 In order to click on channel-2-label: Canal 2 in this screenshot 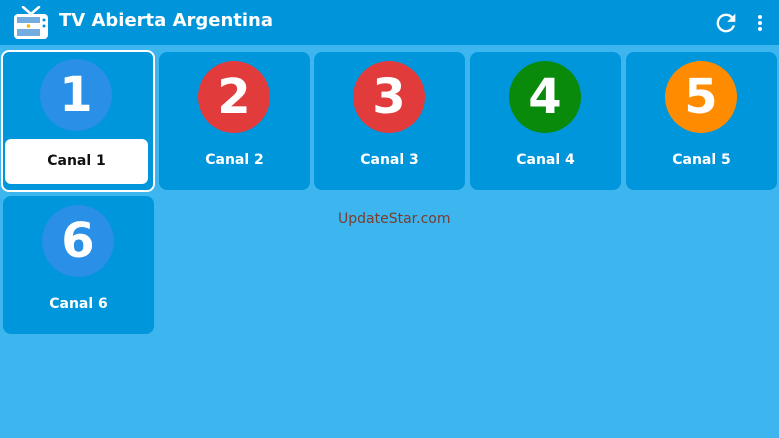, I will do `click(234, 160)`.